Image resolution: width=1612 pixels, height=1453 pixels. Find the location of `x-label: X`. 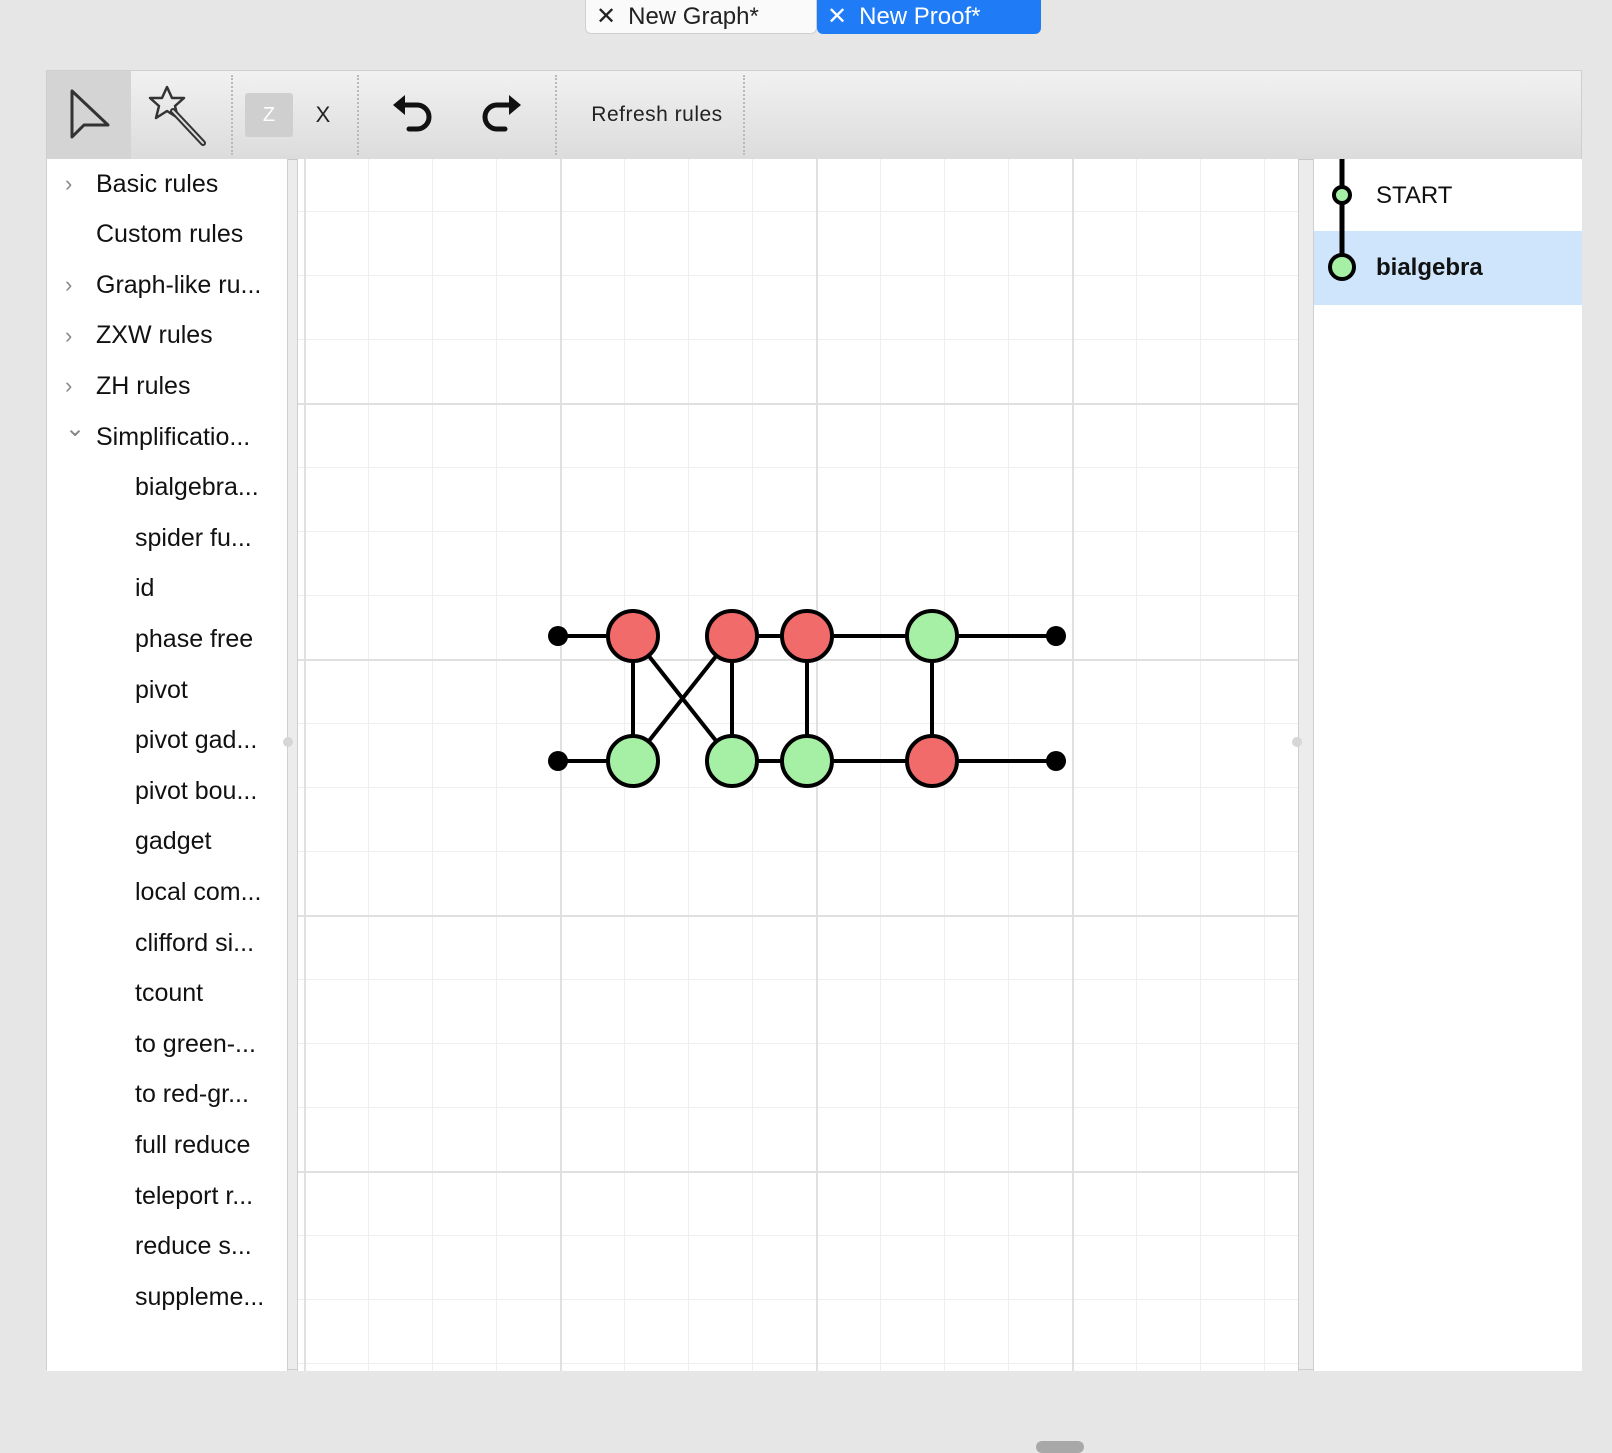

x-label: X is located at coordinates (323, 114).